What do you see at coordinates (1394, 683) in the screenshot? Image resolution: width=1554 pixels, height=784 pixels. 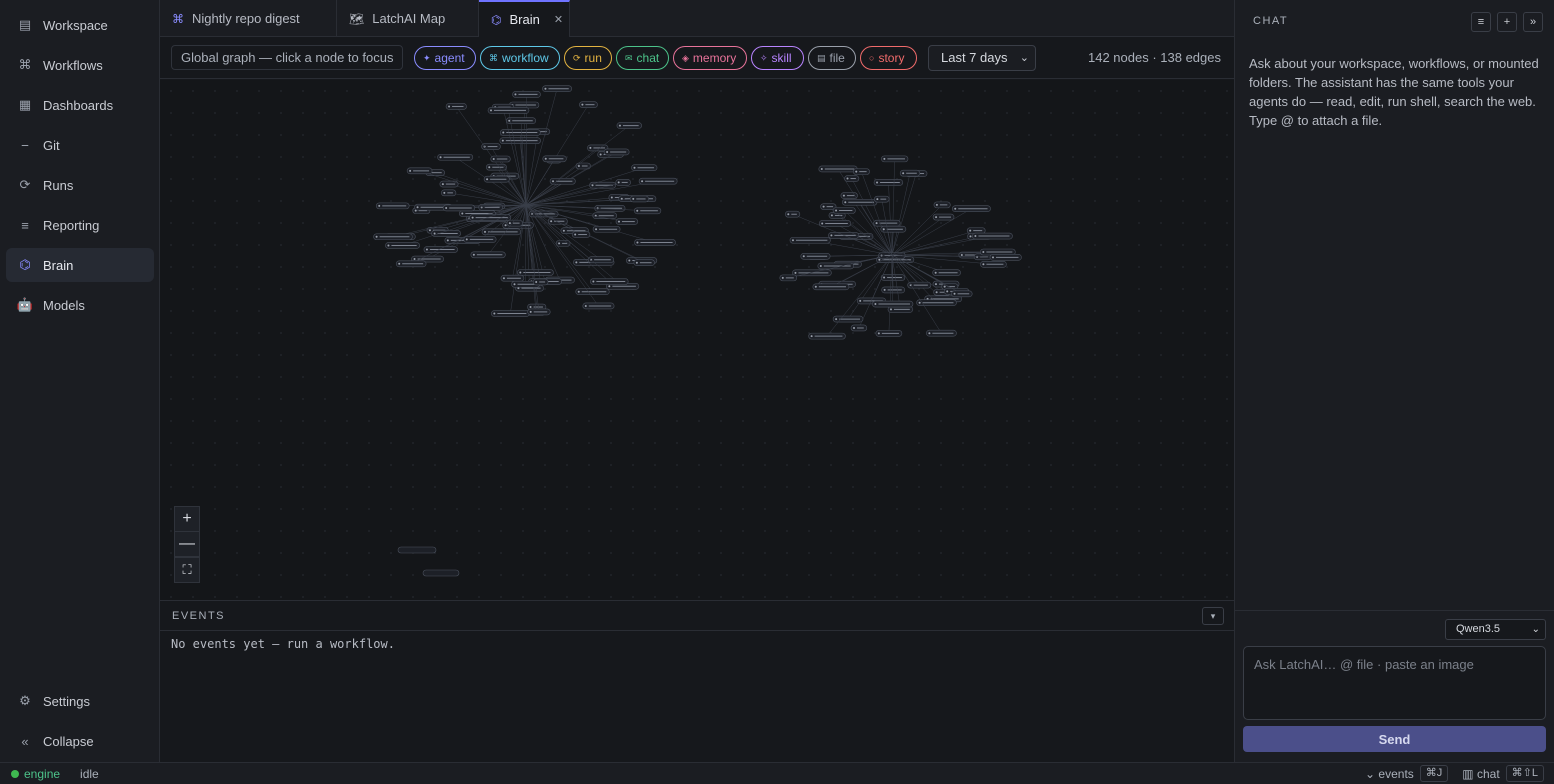 I see `chat-input: Ask LatchAI… @ file · paste an image` at bounding box center [1394, 683].